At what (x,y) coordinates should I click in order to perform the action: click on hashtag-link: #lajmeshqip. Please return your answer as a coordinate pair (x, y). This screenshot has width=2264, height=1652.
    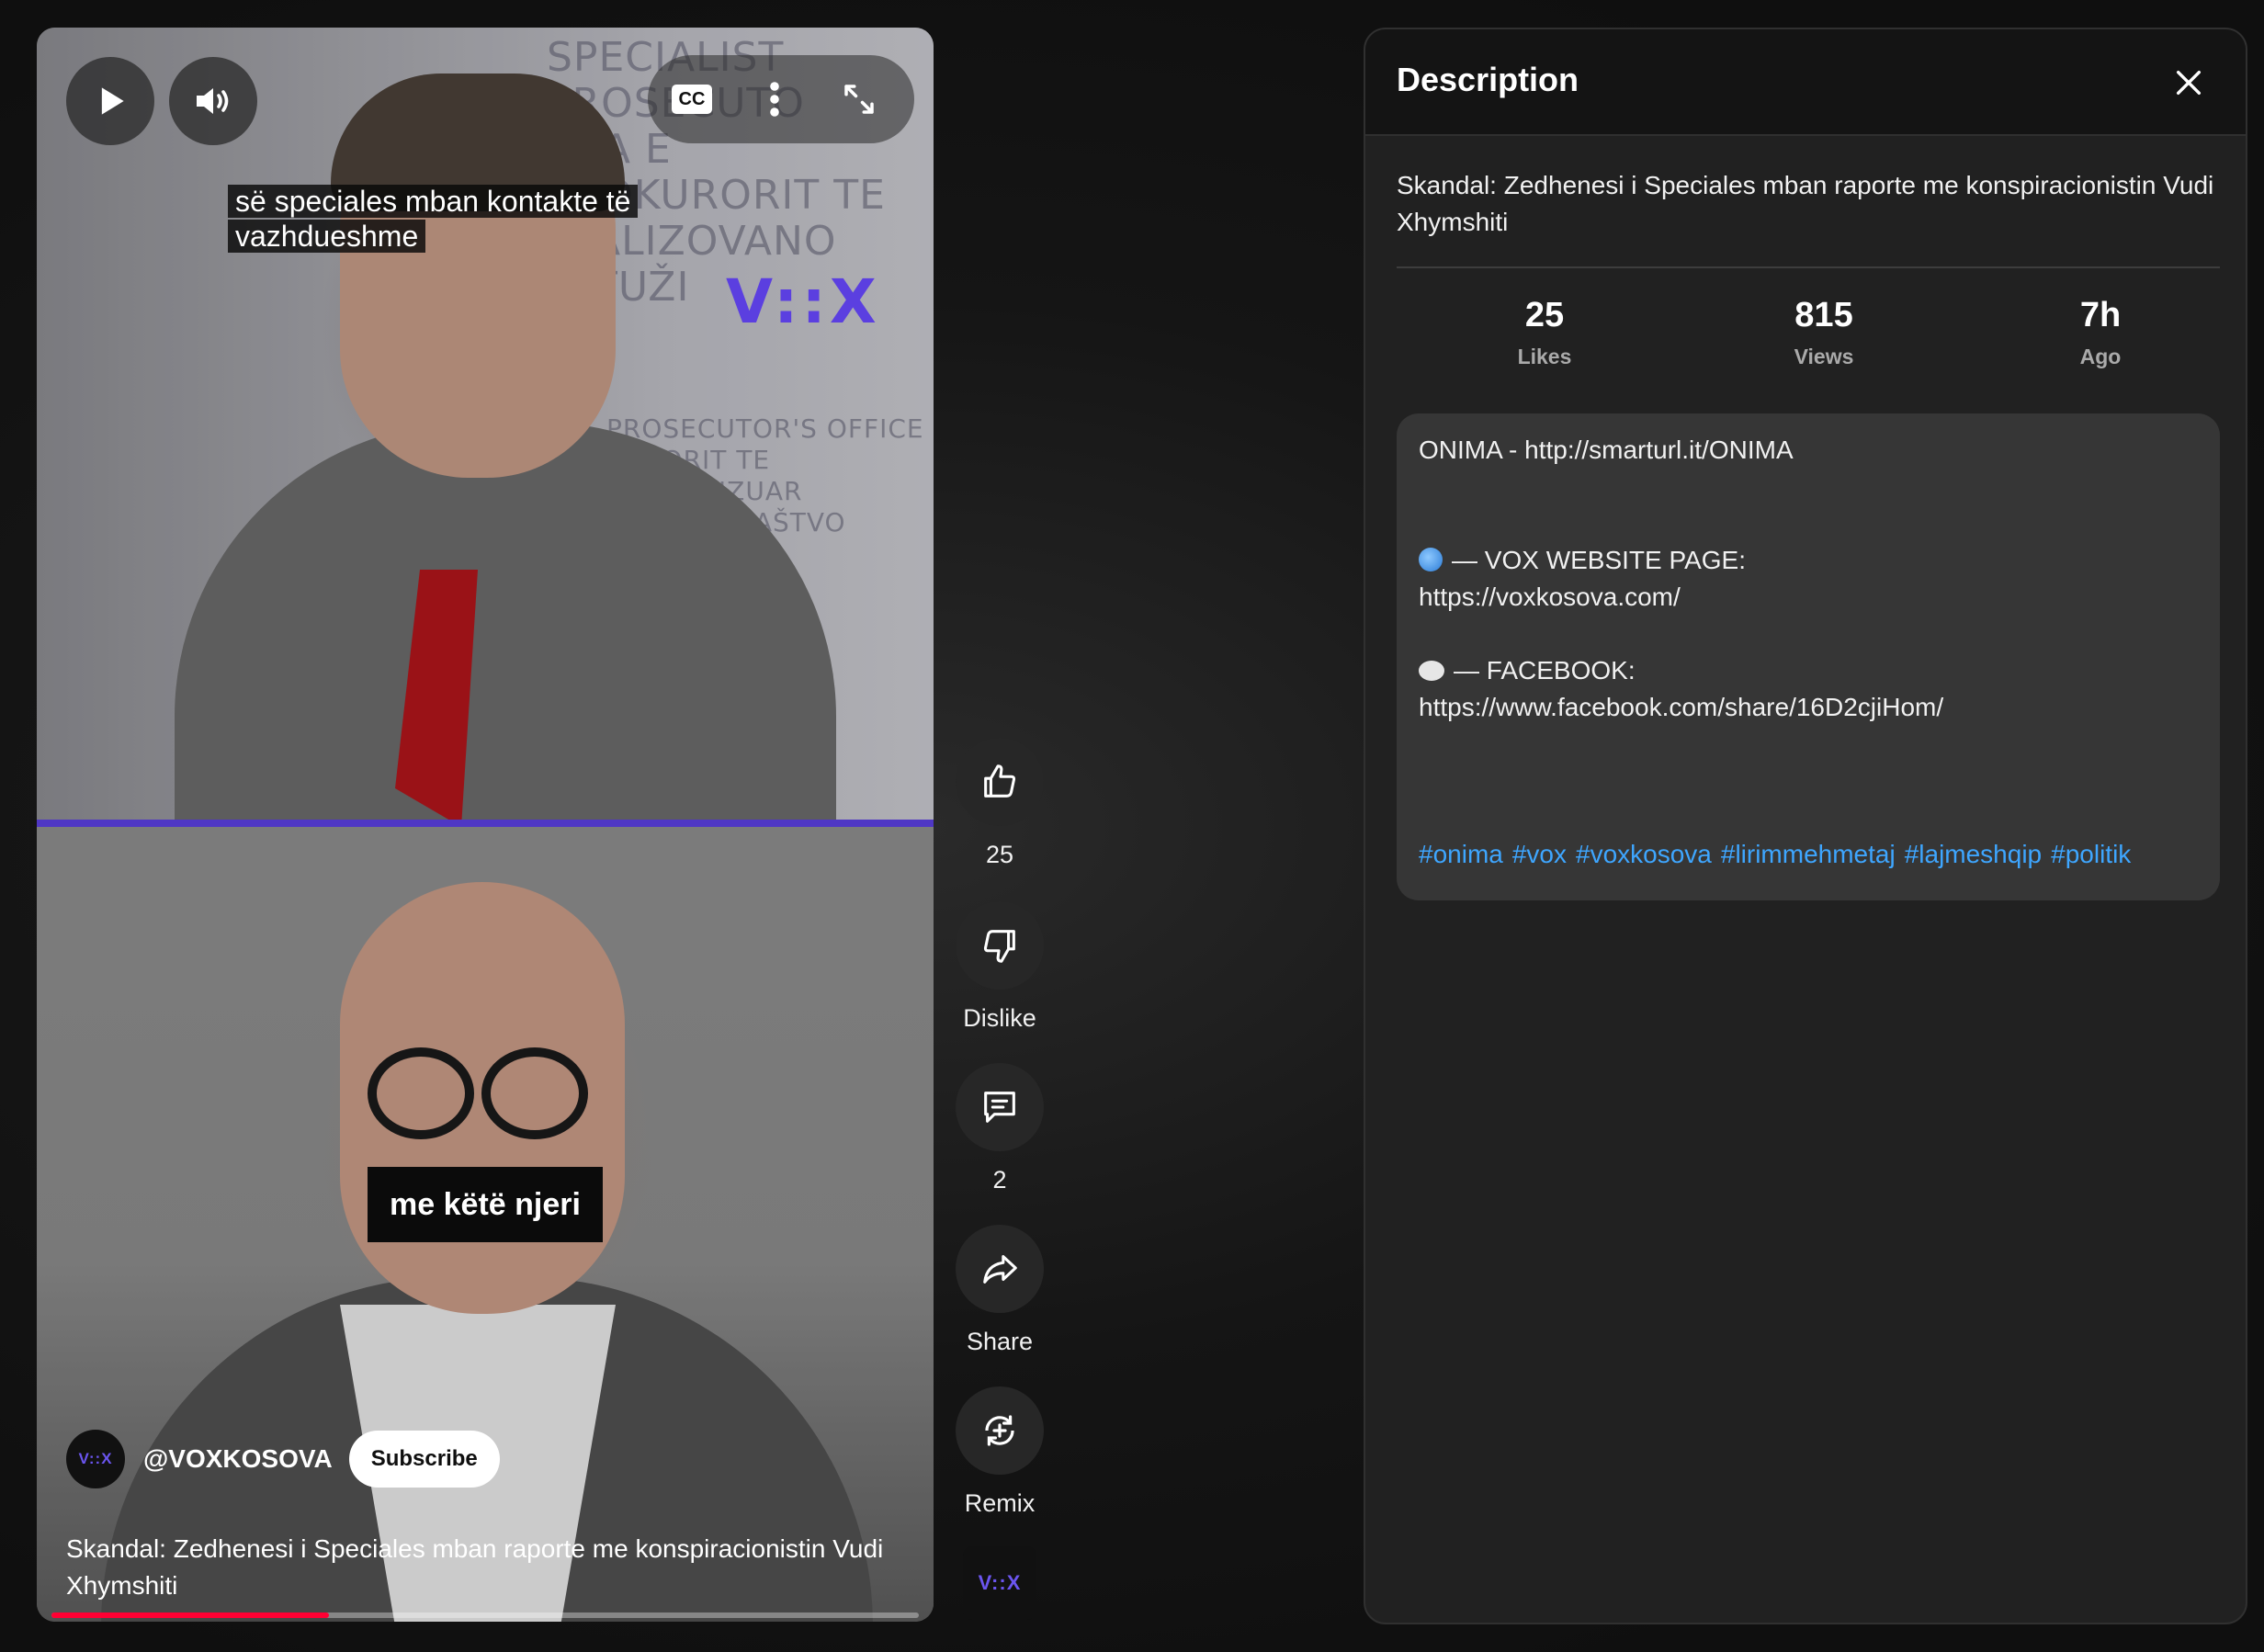
    Looking at the image, I should click on (1973, 854).